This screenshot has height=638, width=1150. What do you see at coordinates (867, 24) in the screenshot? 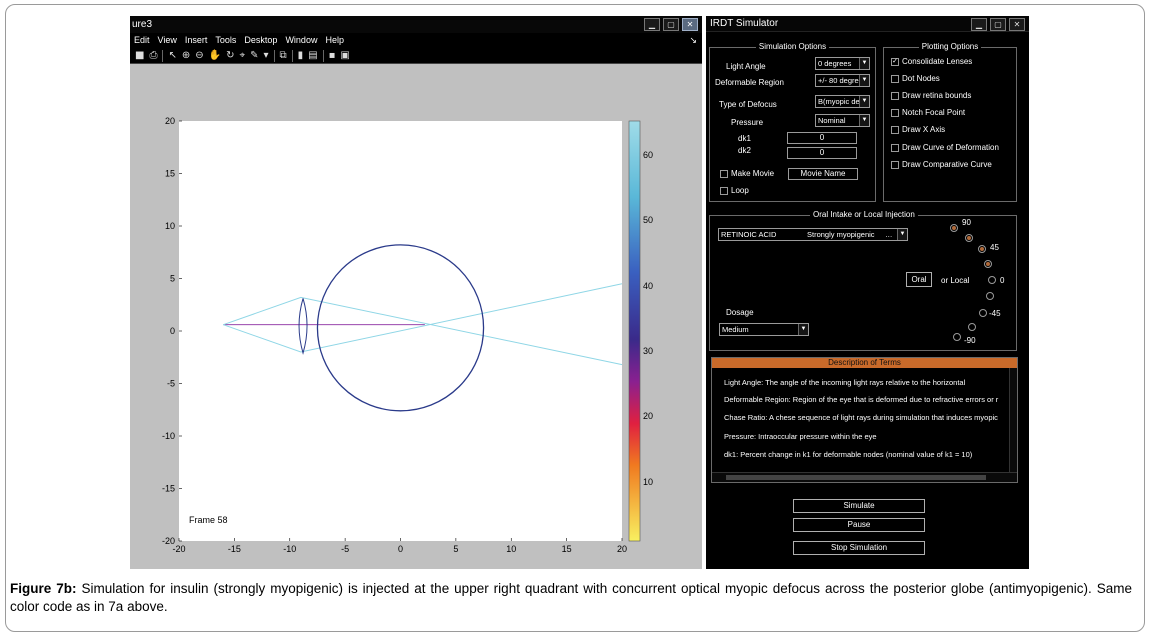
I see `simulator-title-bar: IRDT Simulator ▁ ▢ ✕` at bounding box center [867, 24].